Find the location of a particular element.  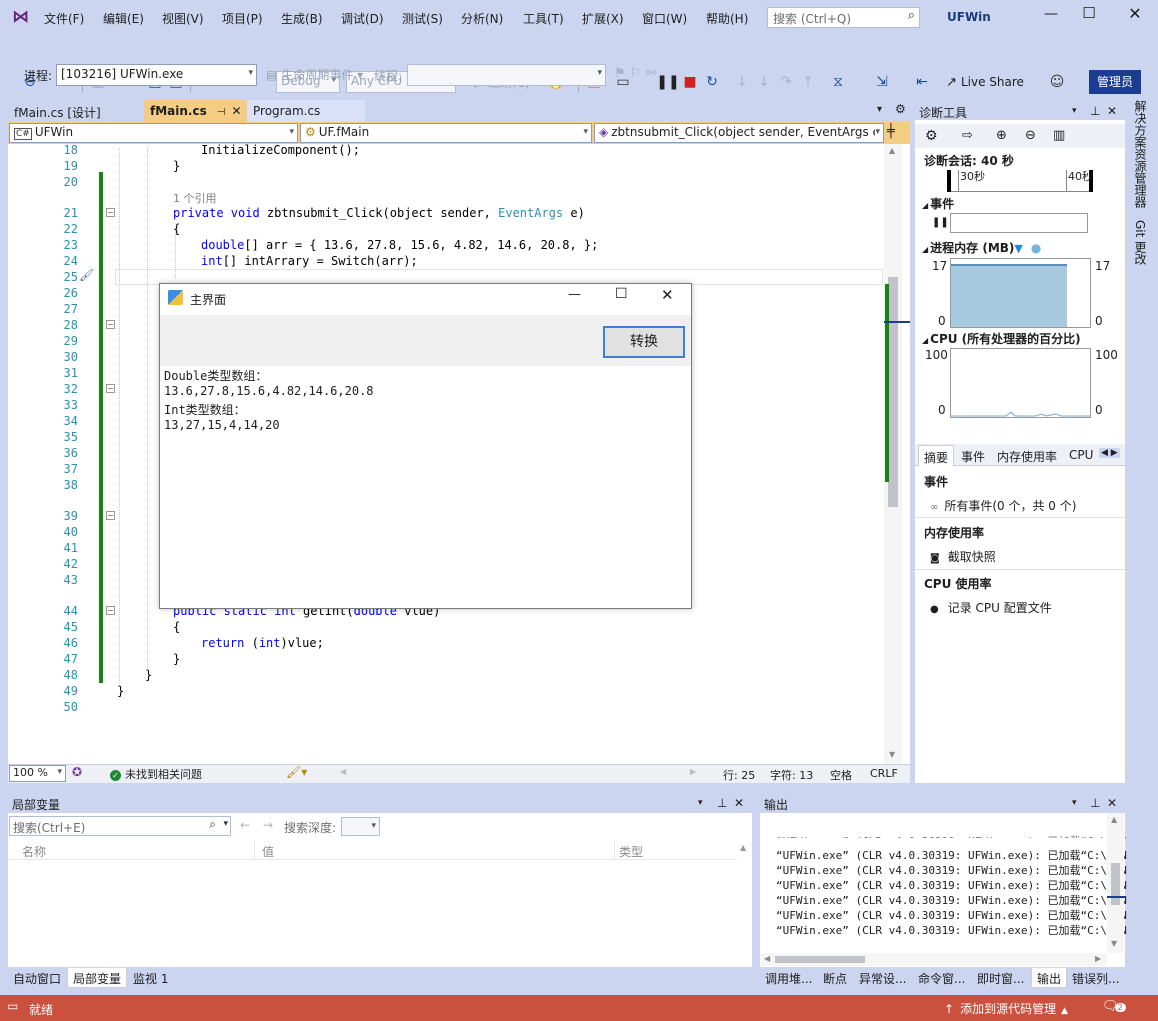

search-back-icon: ← is located at coordinates (245, 825).